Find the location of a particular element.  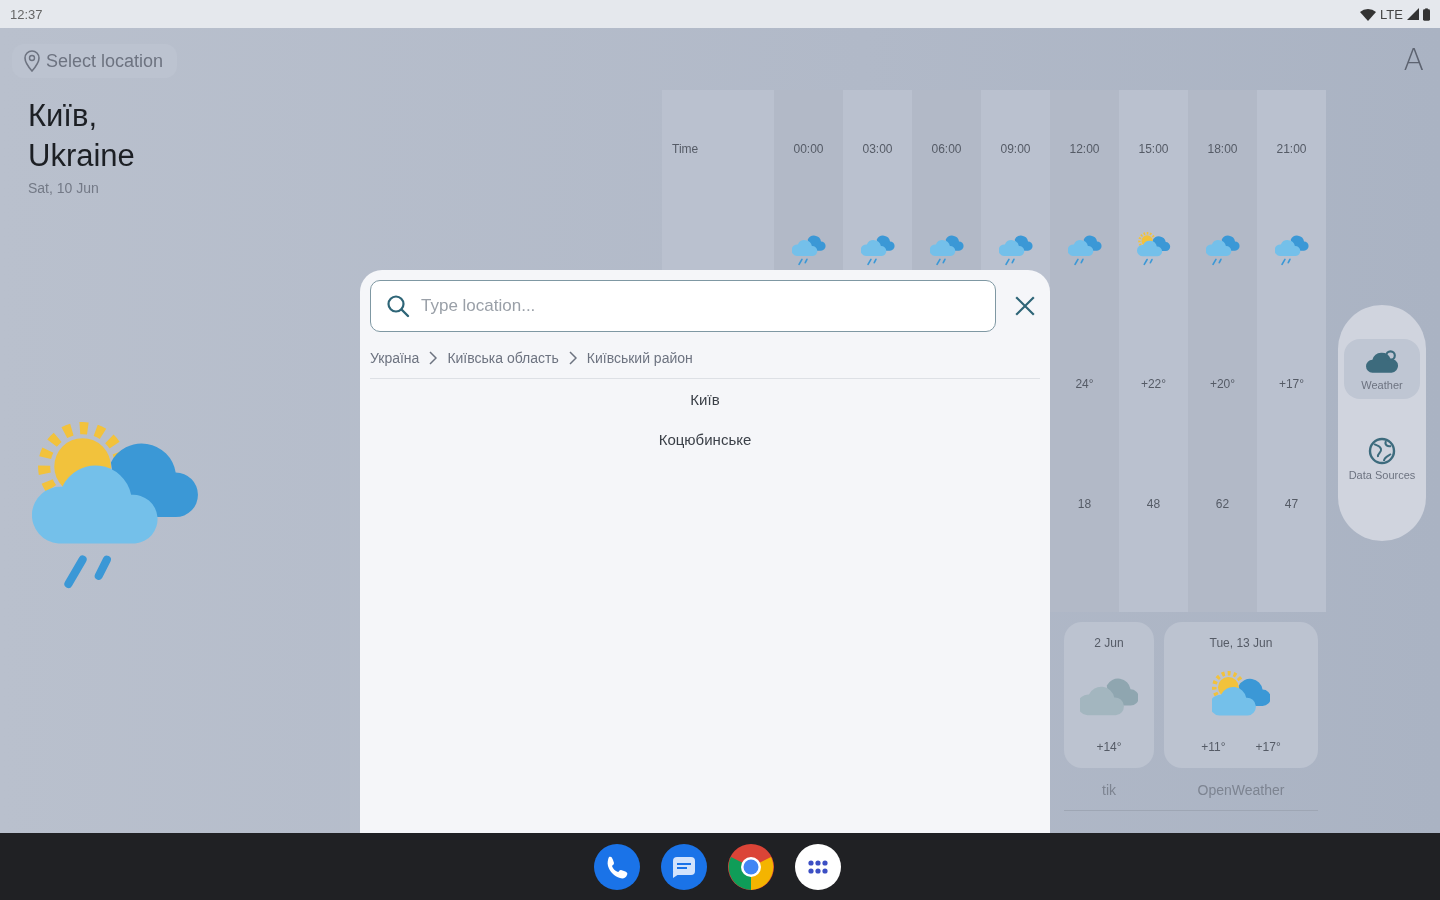

hour-label: 03:00 is located at coordinates (877, 149).